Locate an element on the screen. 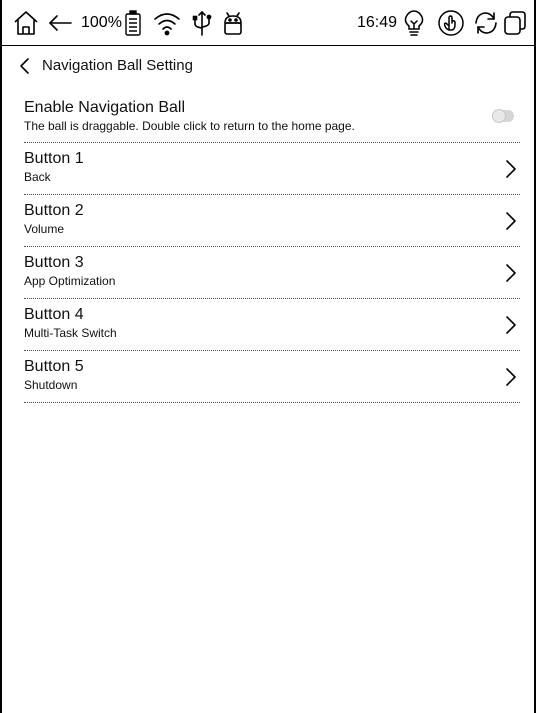  android-icon is located at coordinates (233, 23).